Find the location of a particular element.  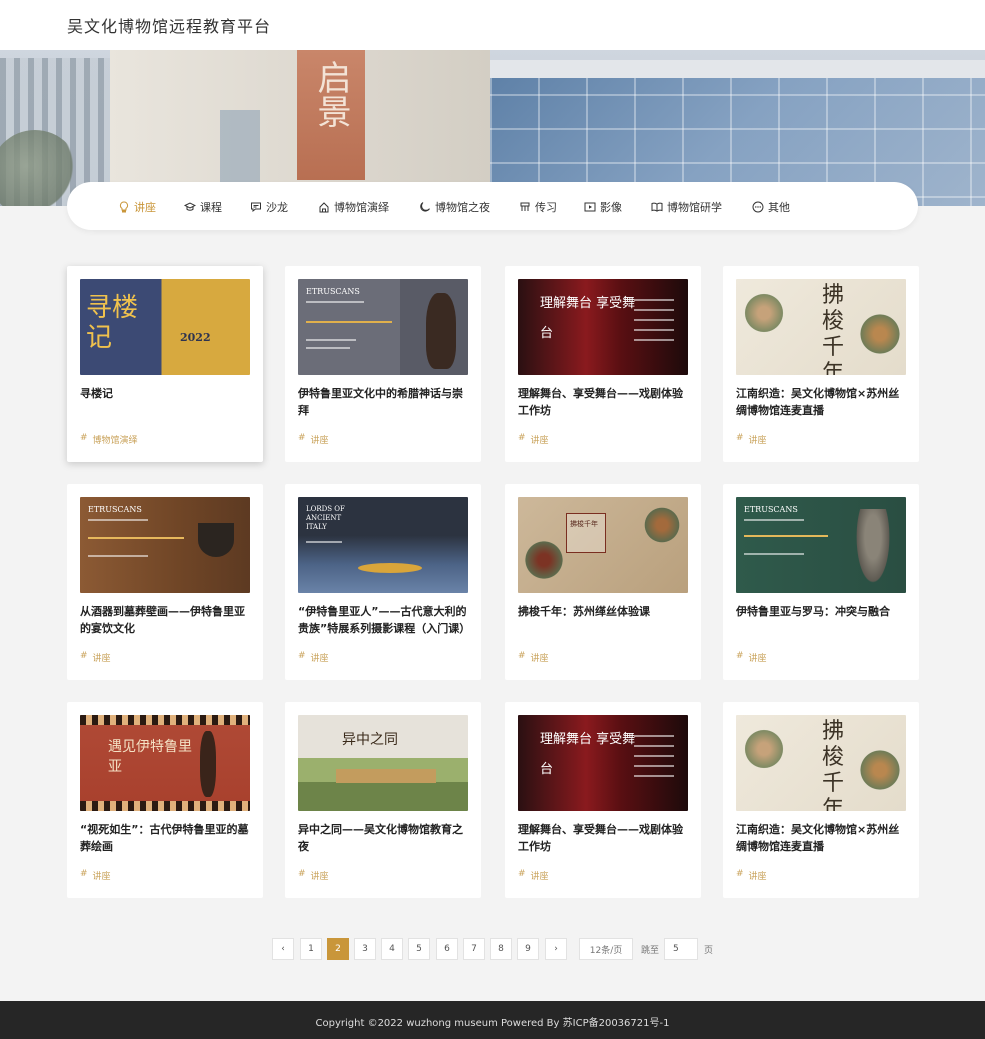

pagination: ‹ 1 2 3 4 5 6 7 8 9 › 12条/页 跳至 页 is located at coordinates (492, 949).